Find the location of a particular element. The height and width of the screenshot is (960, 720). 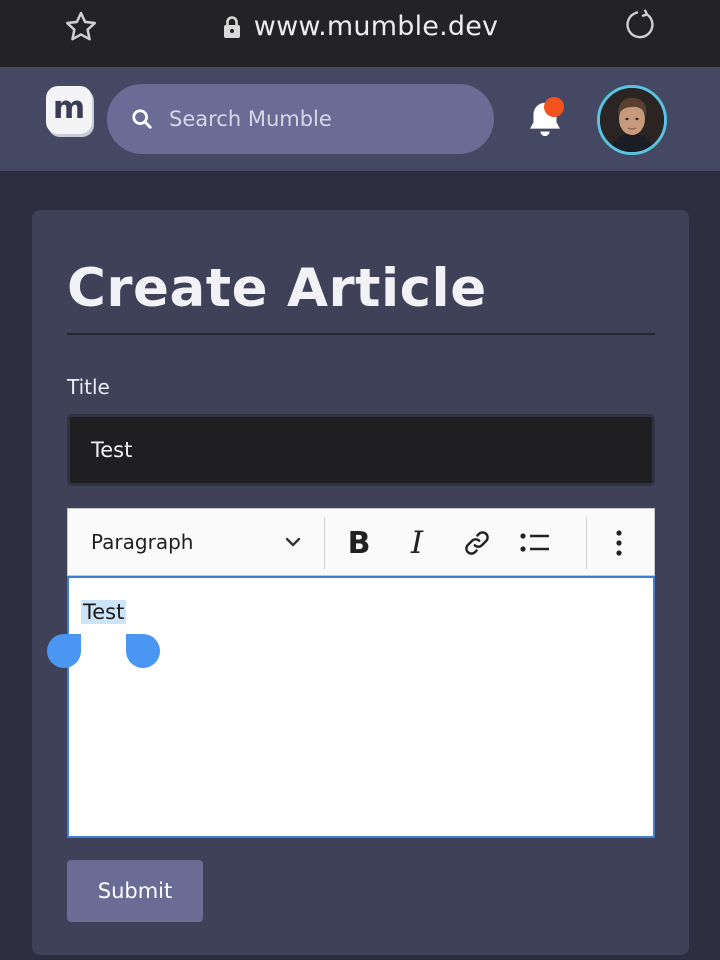

heading-style-dropdown: Paragraph is located at coordinates (196, 542).